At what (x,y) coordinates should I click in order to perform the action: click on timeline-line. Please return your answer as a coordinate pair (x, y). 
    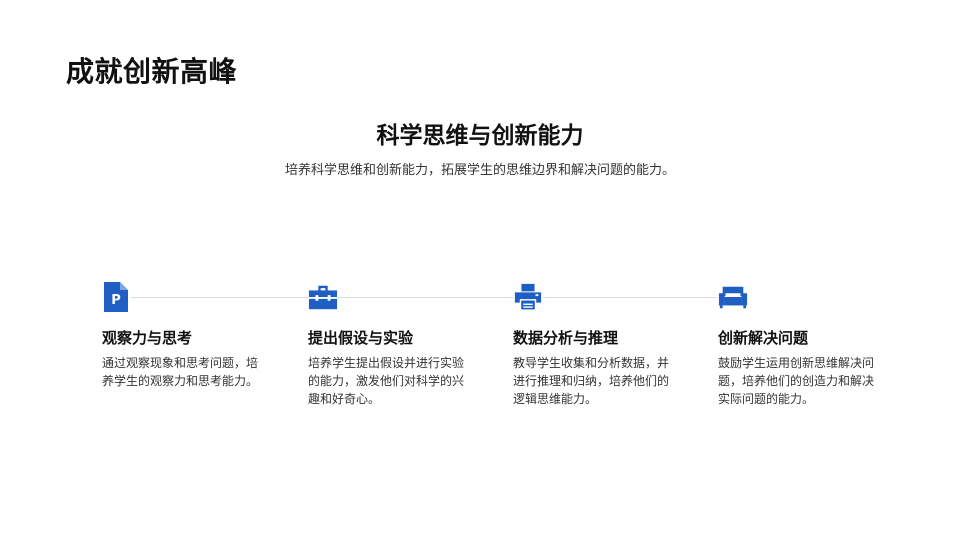
    Looking at the image, I should click on (426, 297).